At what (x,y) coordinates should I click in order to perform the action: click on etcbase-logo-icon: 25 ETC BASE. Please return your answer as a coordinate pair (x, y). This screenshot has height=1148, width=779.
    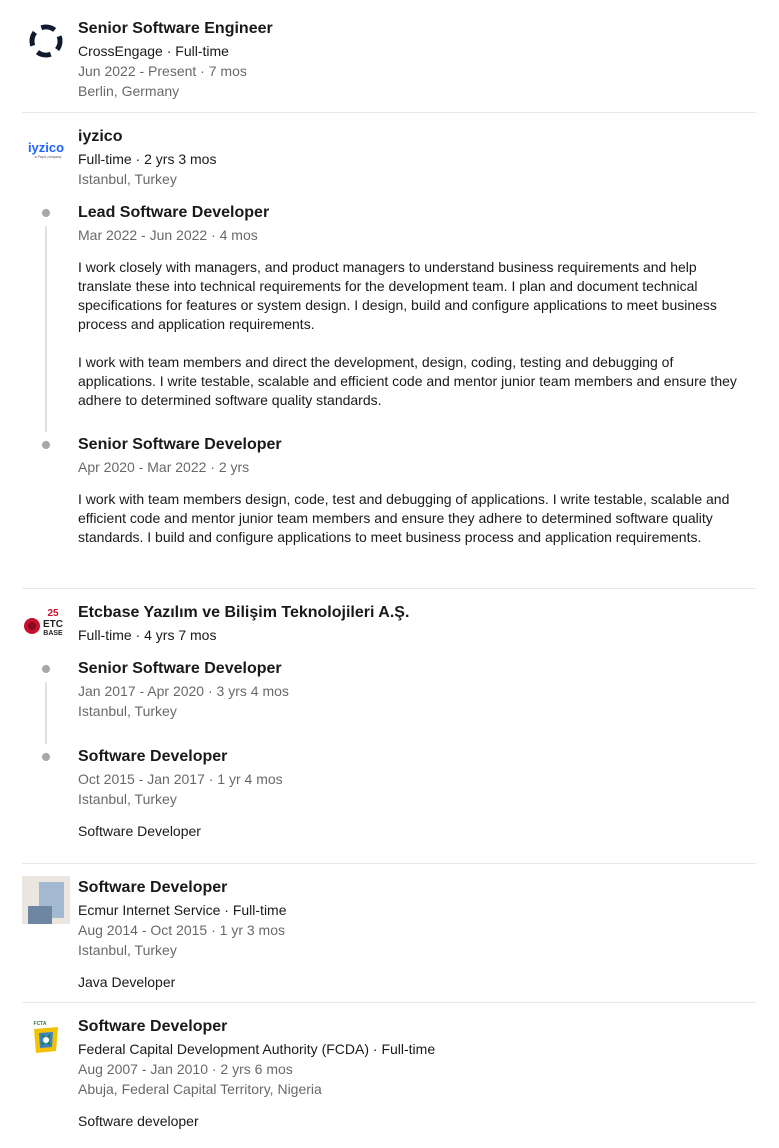
    Looking at the image, I should click on (46, 625).